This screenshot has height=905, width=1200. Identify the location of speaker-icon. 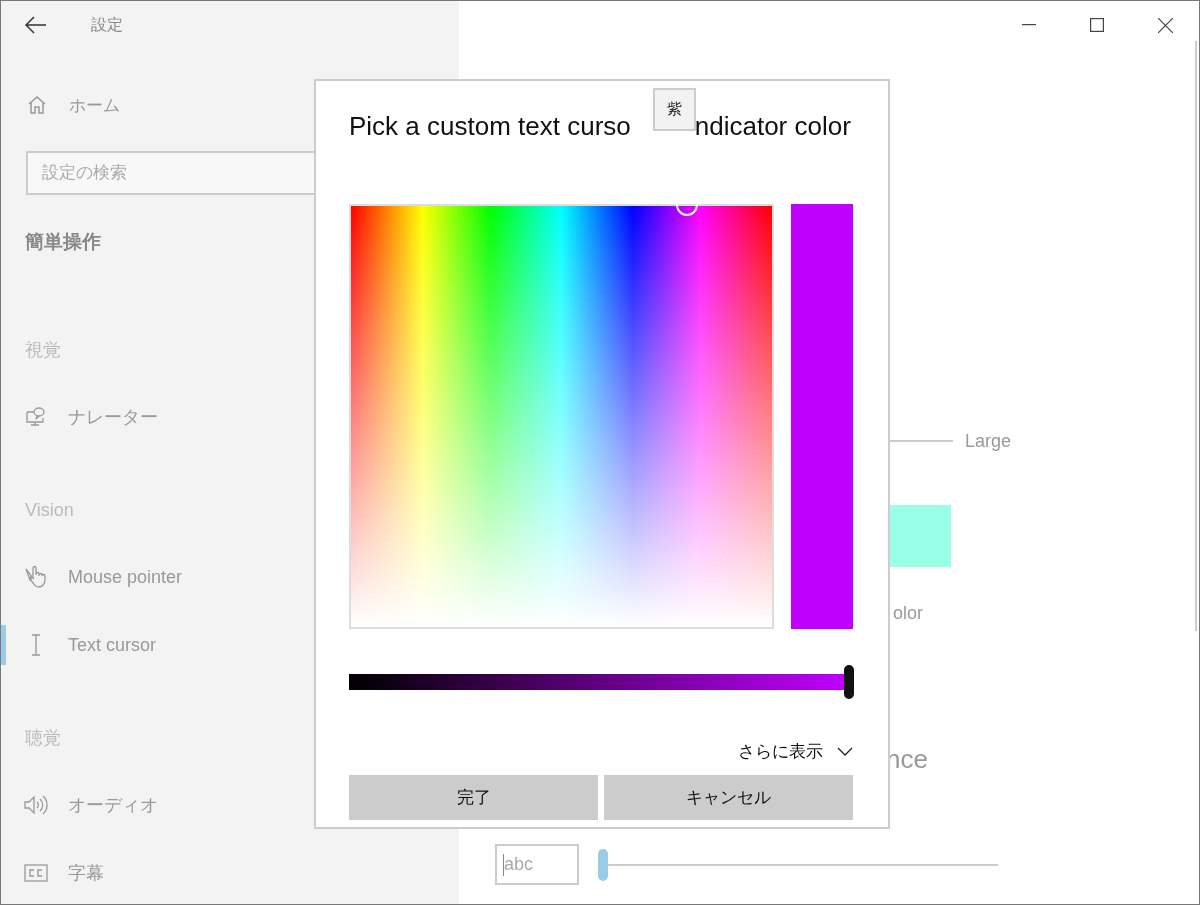
(36, 805).